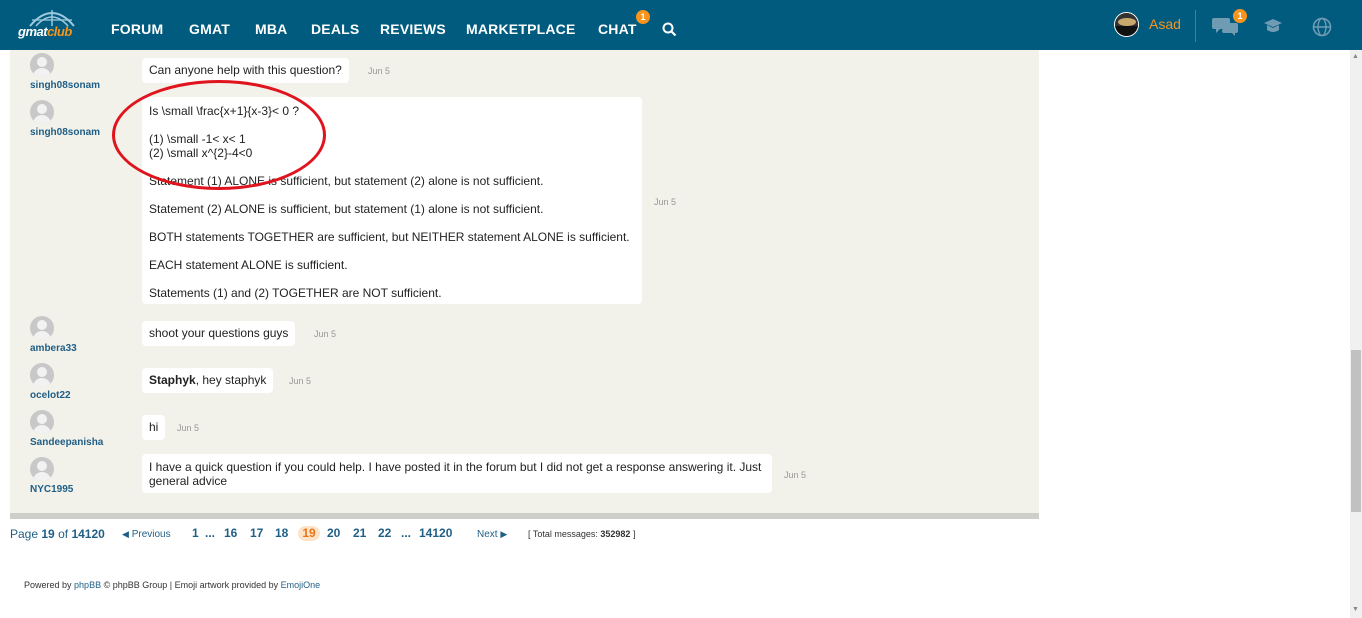 Image resolution: width=1362 pixels, height=618 pixels. What do you see at coordinates (617, 29) in the screenshot?
I see `nav-chat: CHAT` at bounding box center [617, 29].